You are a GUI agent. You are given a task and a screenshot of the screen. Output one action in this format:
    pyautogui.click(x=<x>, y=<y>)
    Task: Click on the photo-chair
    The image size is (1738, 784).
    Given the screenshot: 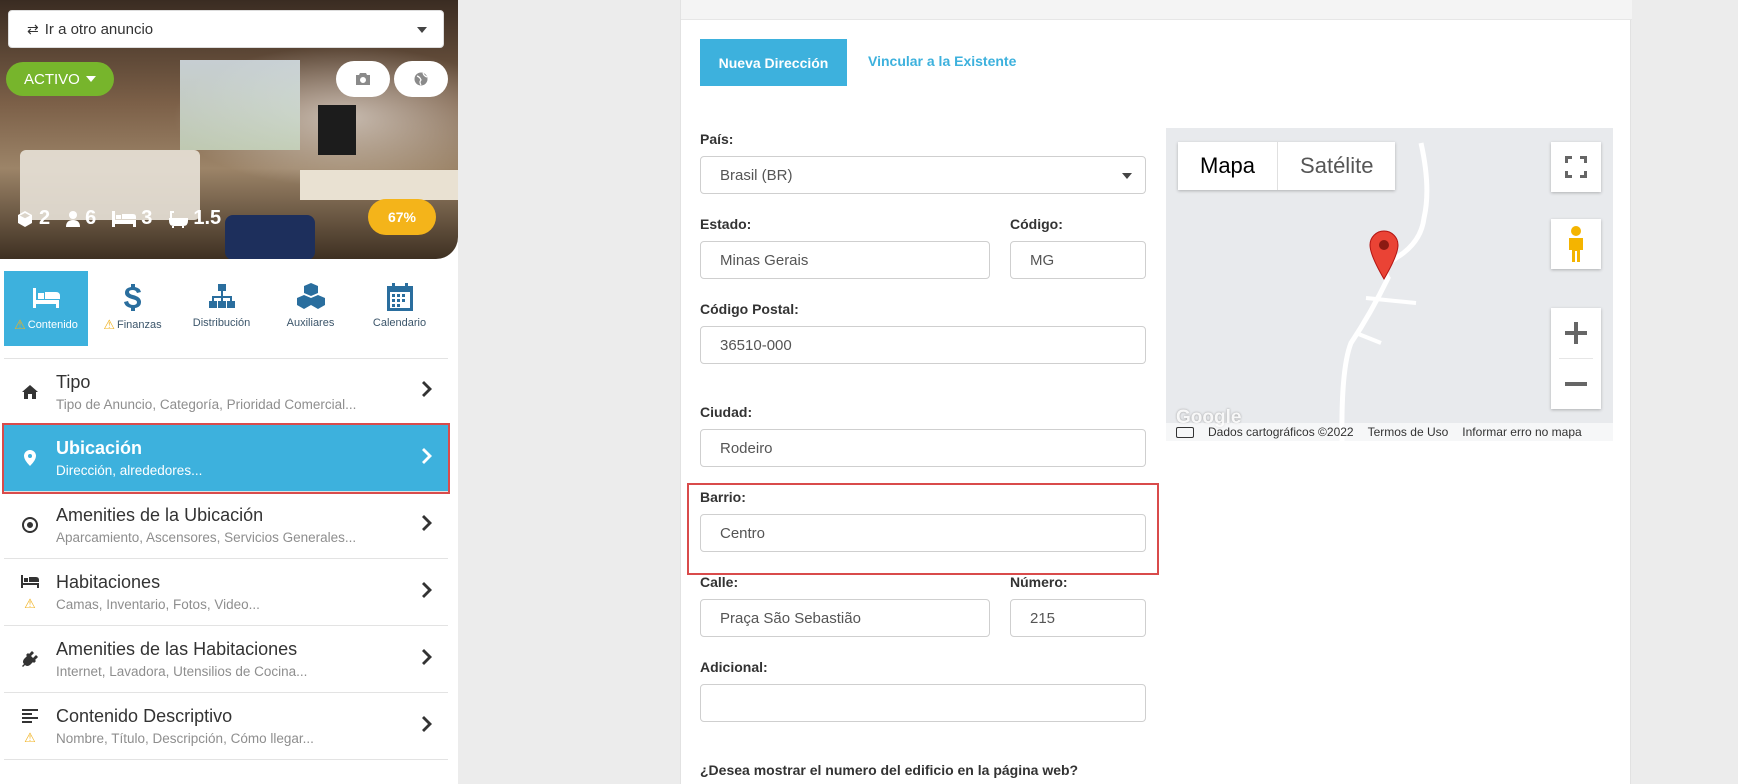 What is the action you would take?
    pyautogui.click(x=270, y=237)
    